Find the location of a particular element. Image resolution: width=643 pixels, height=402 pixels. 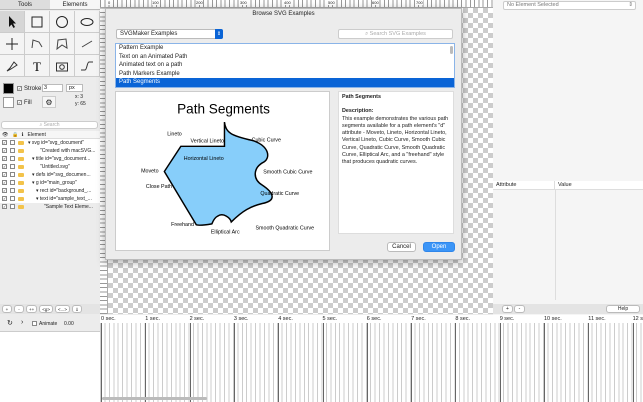

eye-icon: 👁 is located at coordinates (5, 135).